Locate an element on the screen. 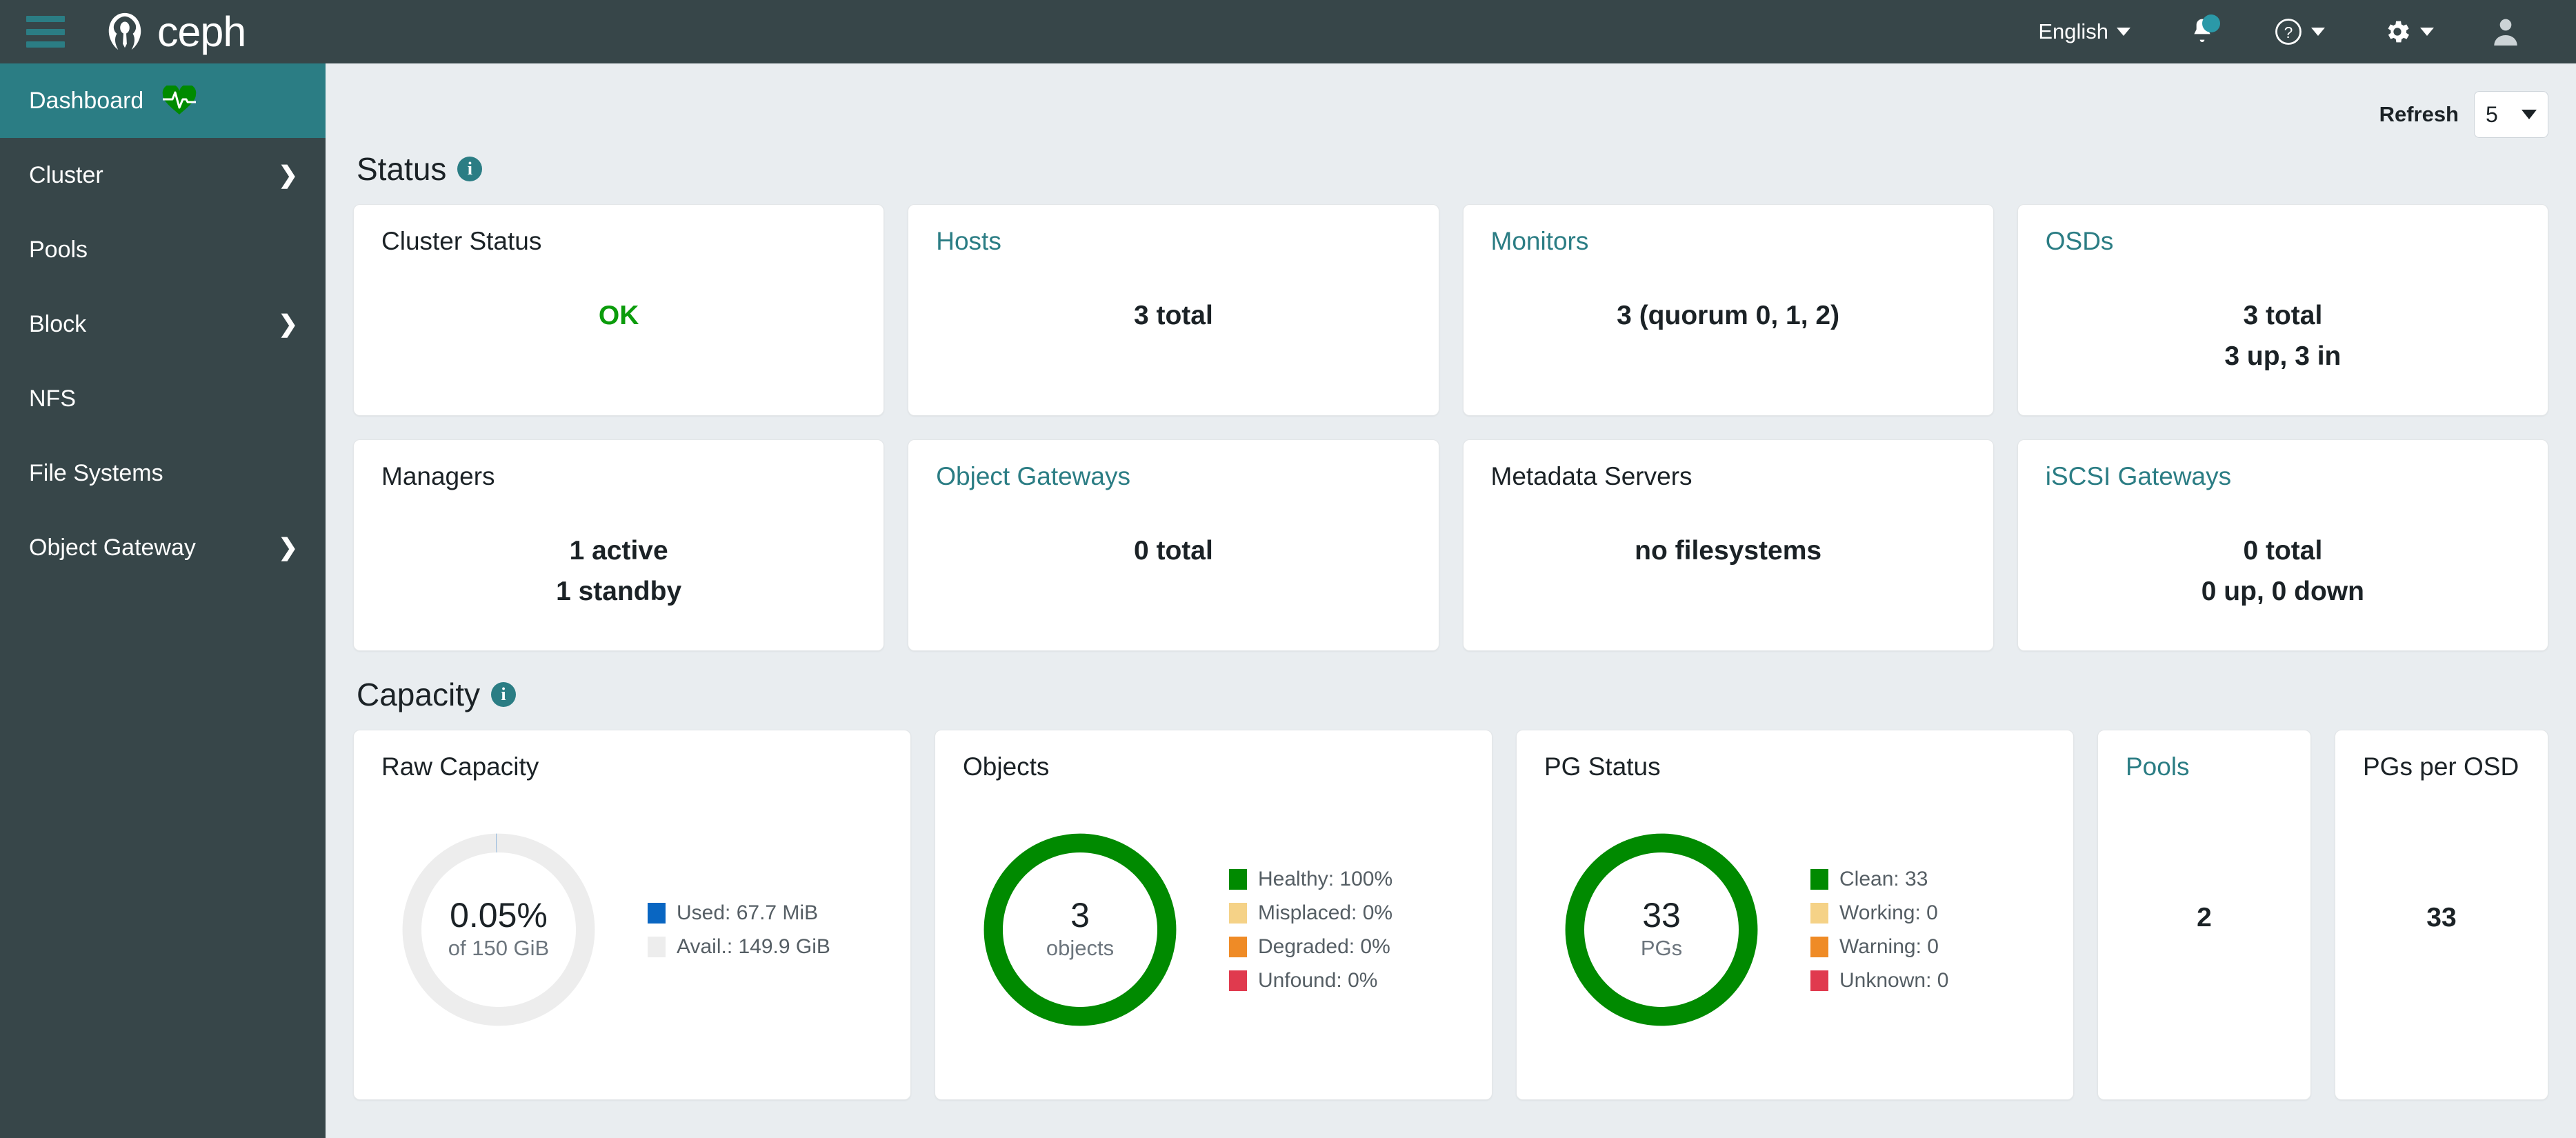 Image resolution: width=2576 pixels, height=1138 pixels. card-value-group: OK is located at coordinates (618, 316).